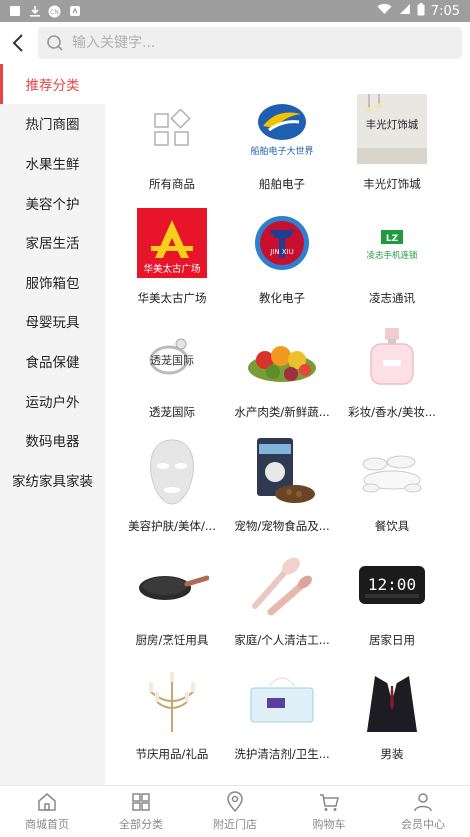  Describe the element at coordinates (172, 360) in the screenshot. I see `toulong-logo-text: 透茏国际` at that location.